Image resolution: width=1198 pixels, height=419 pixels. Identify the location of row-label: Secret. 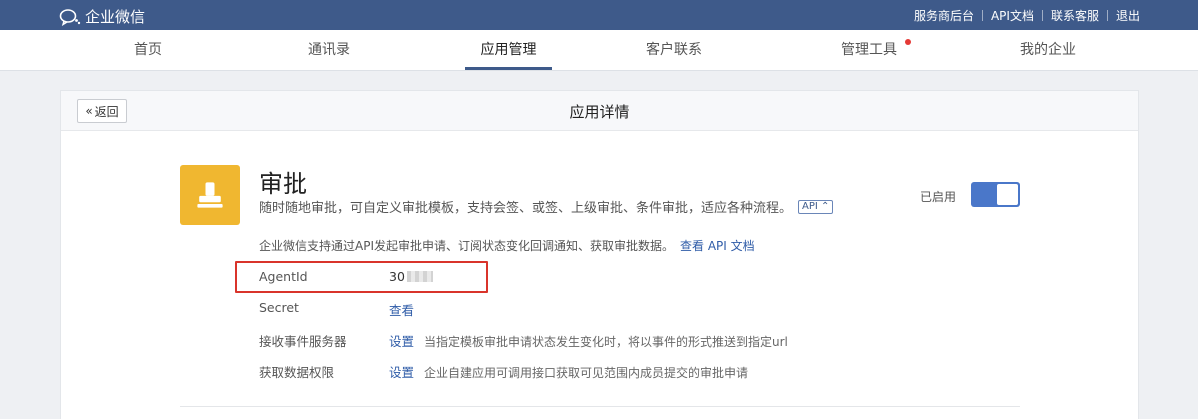
(279, 307).